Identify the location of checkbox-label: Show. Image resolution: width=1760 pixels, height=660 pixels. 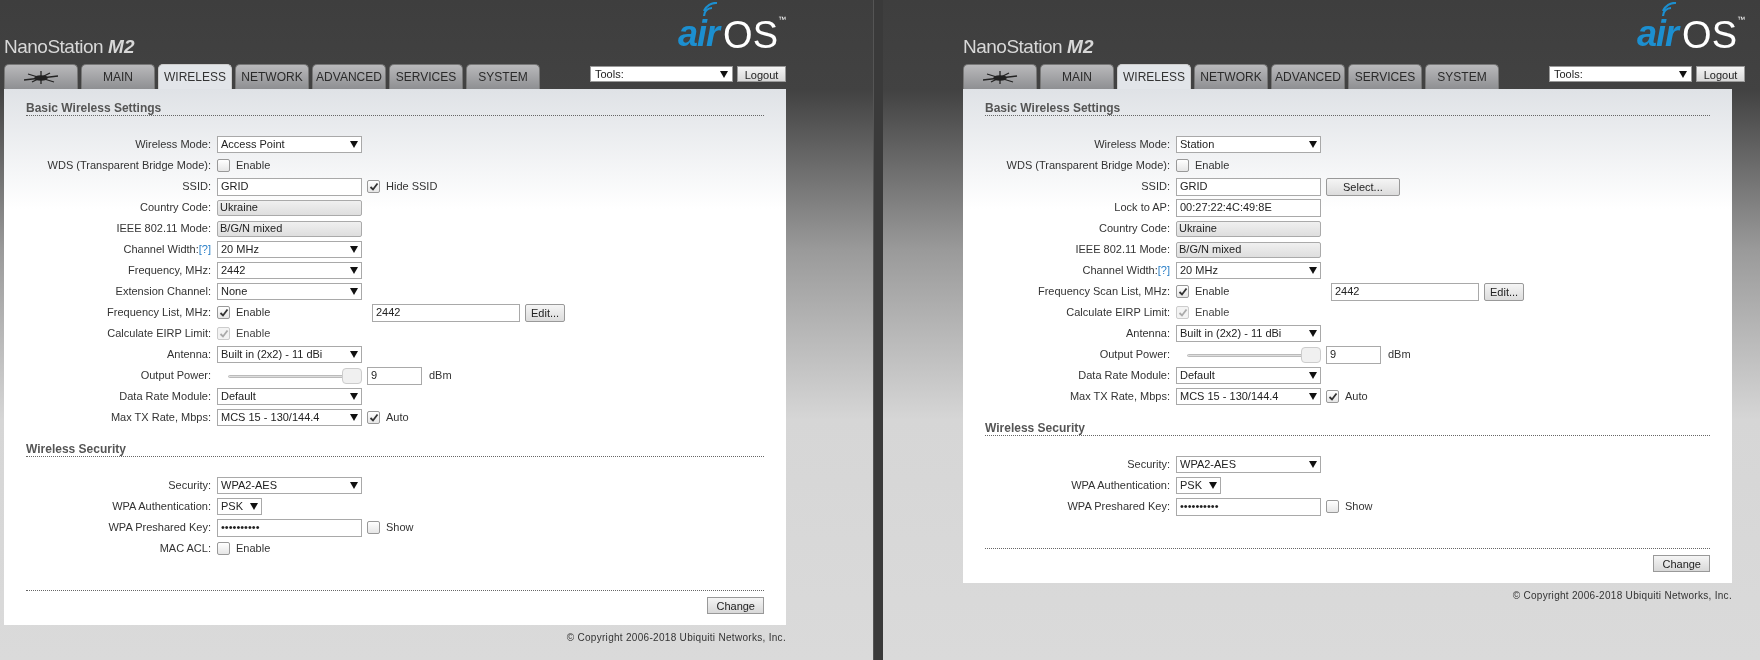
(400, 528).